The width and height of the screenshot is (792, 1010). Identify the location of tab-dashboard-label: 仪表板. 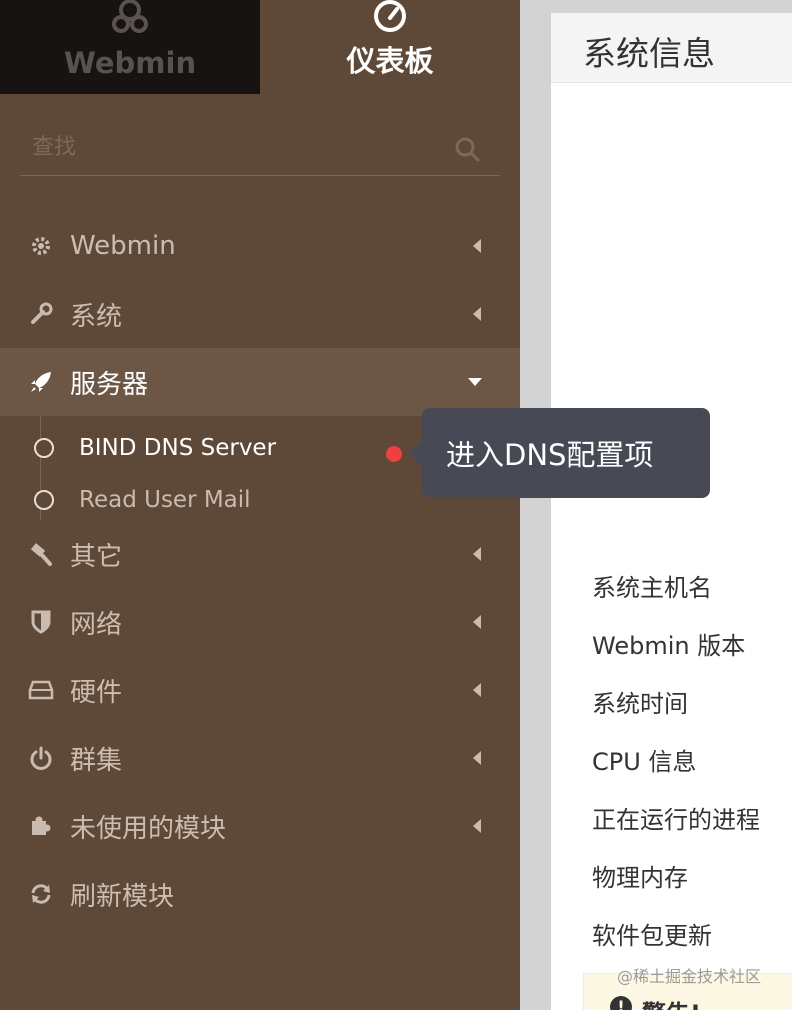
(390, 61).